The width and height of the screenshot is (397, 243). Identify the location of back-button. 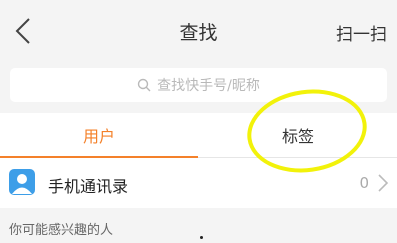
(23, 31).